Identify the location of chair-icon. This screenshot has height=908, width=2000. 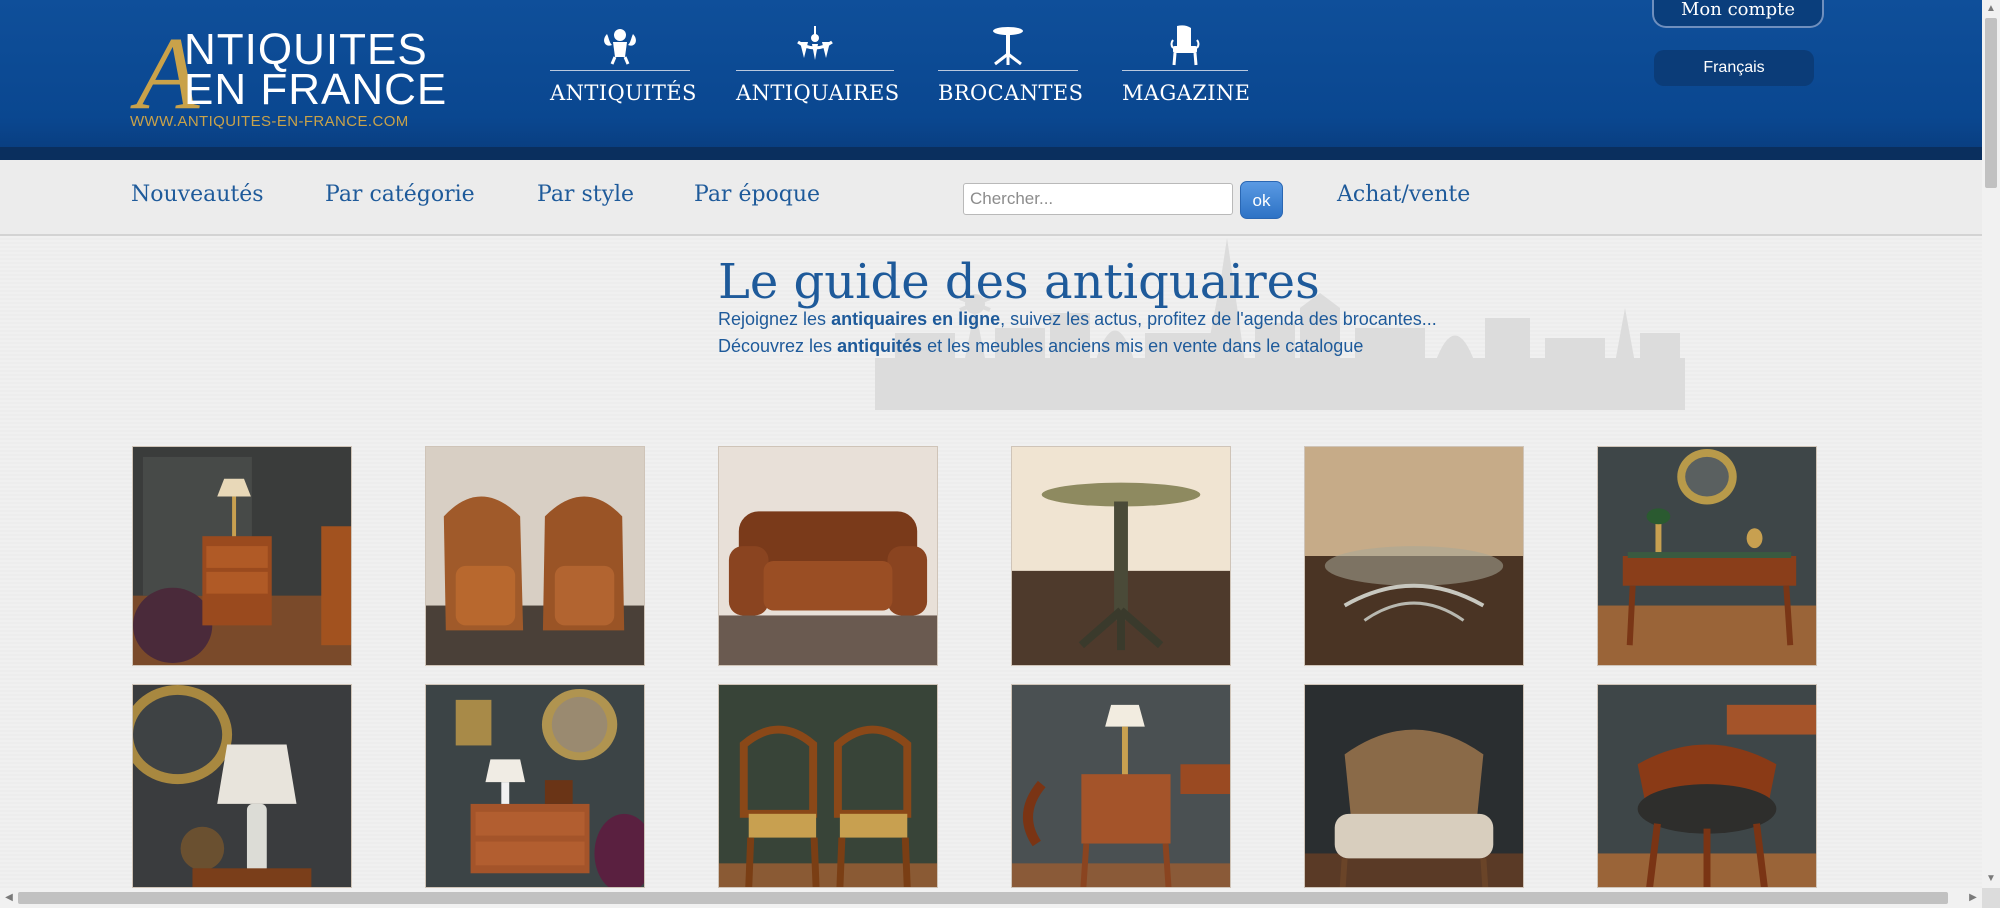
(1185, 45).